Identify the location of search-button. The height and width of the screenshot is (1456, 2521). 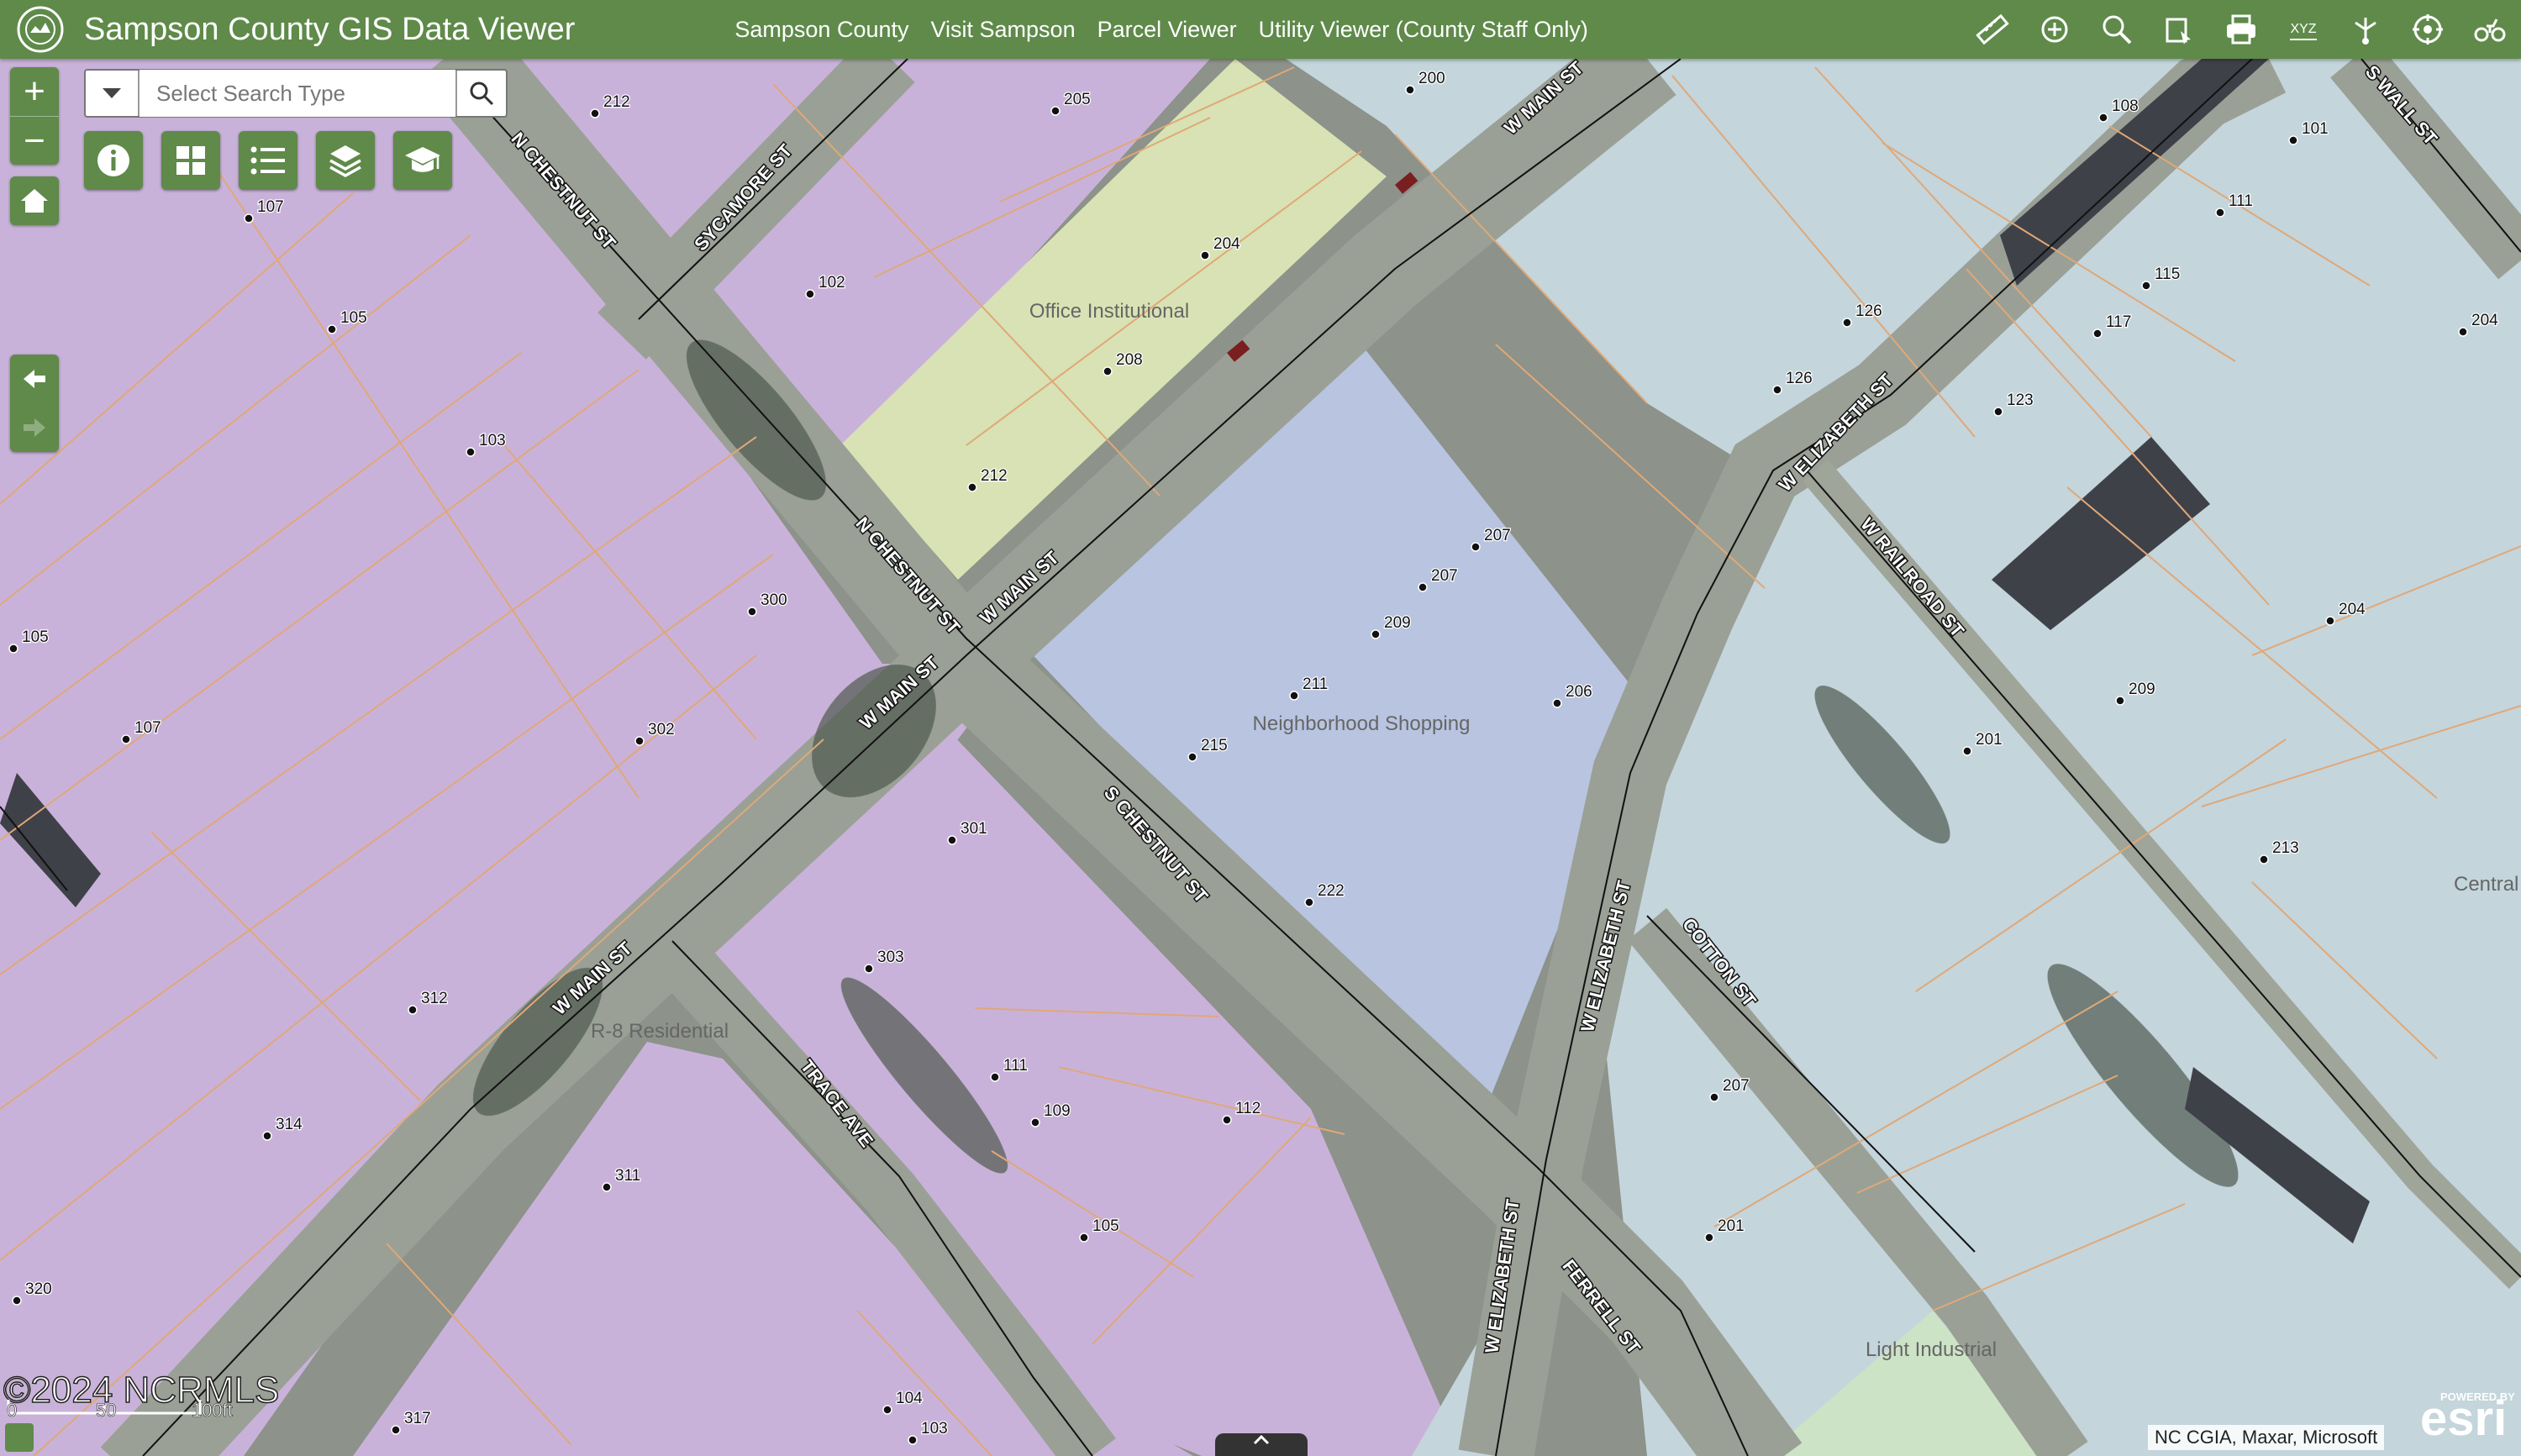
(480, 93).